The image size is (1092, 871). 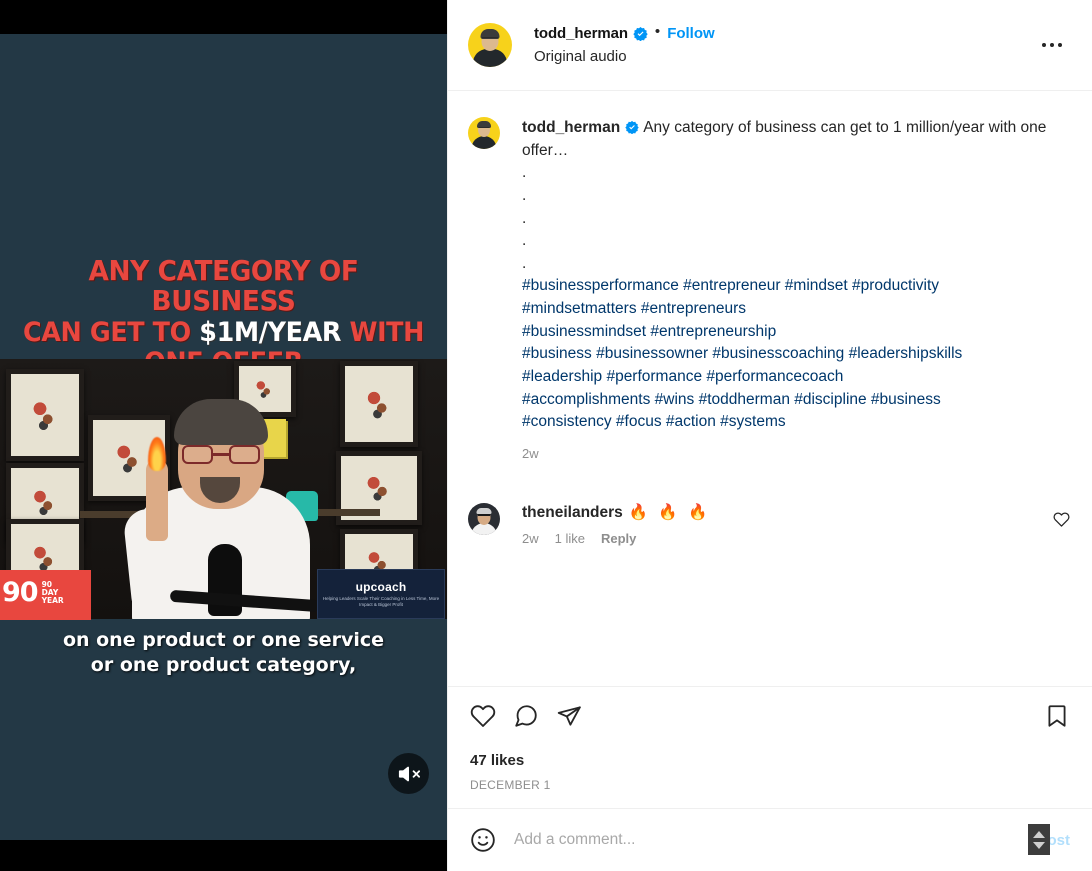 I want to click on person-hair, so click(x=221, y=422).